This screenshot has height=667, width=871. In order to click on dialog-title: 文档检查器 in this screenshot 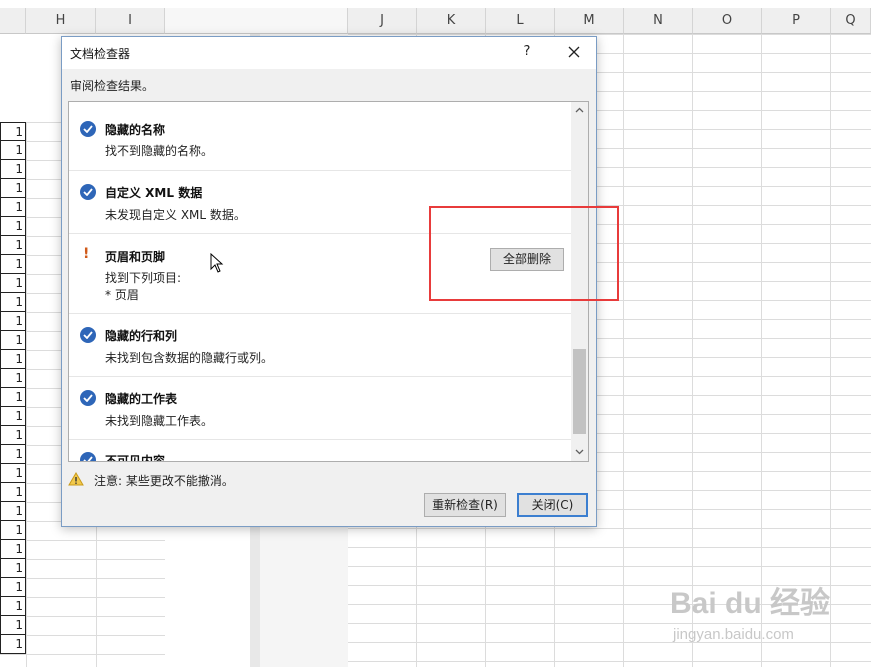, I will do `click(100, 54)`.